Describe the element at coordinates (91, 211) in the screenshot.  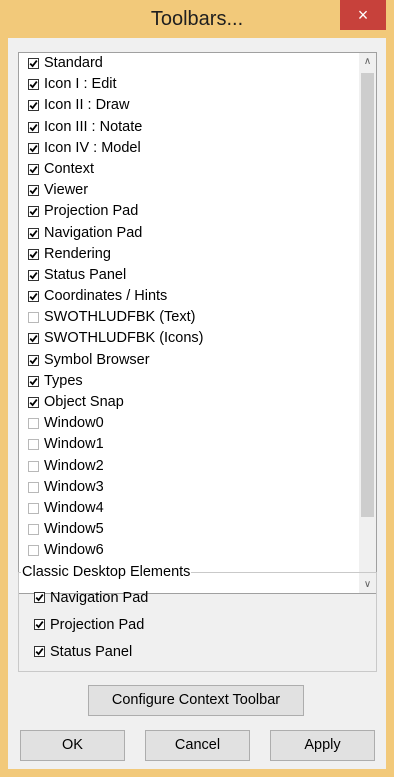
I see `toolbar-item-label: Projection Pad` at that location.